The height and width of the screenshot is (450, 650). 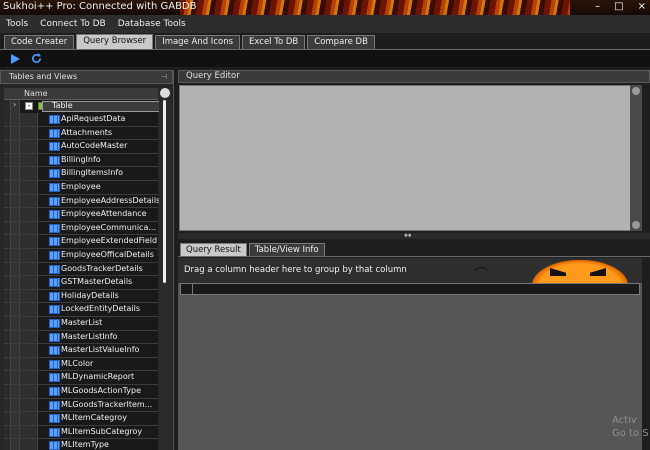 What do you see at coordinates (81, 174) in the screenshot?
I see `table-row: BillingItemsInfo` at bounding box center [81, 174].